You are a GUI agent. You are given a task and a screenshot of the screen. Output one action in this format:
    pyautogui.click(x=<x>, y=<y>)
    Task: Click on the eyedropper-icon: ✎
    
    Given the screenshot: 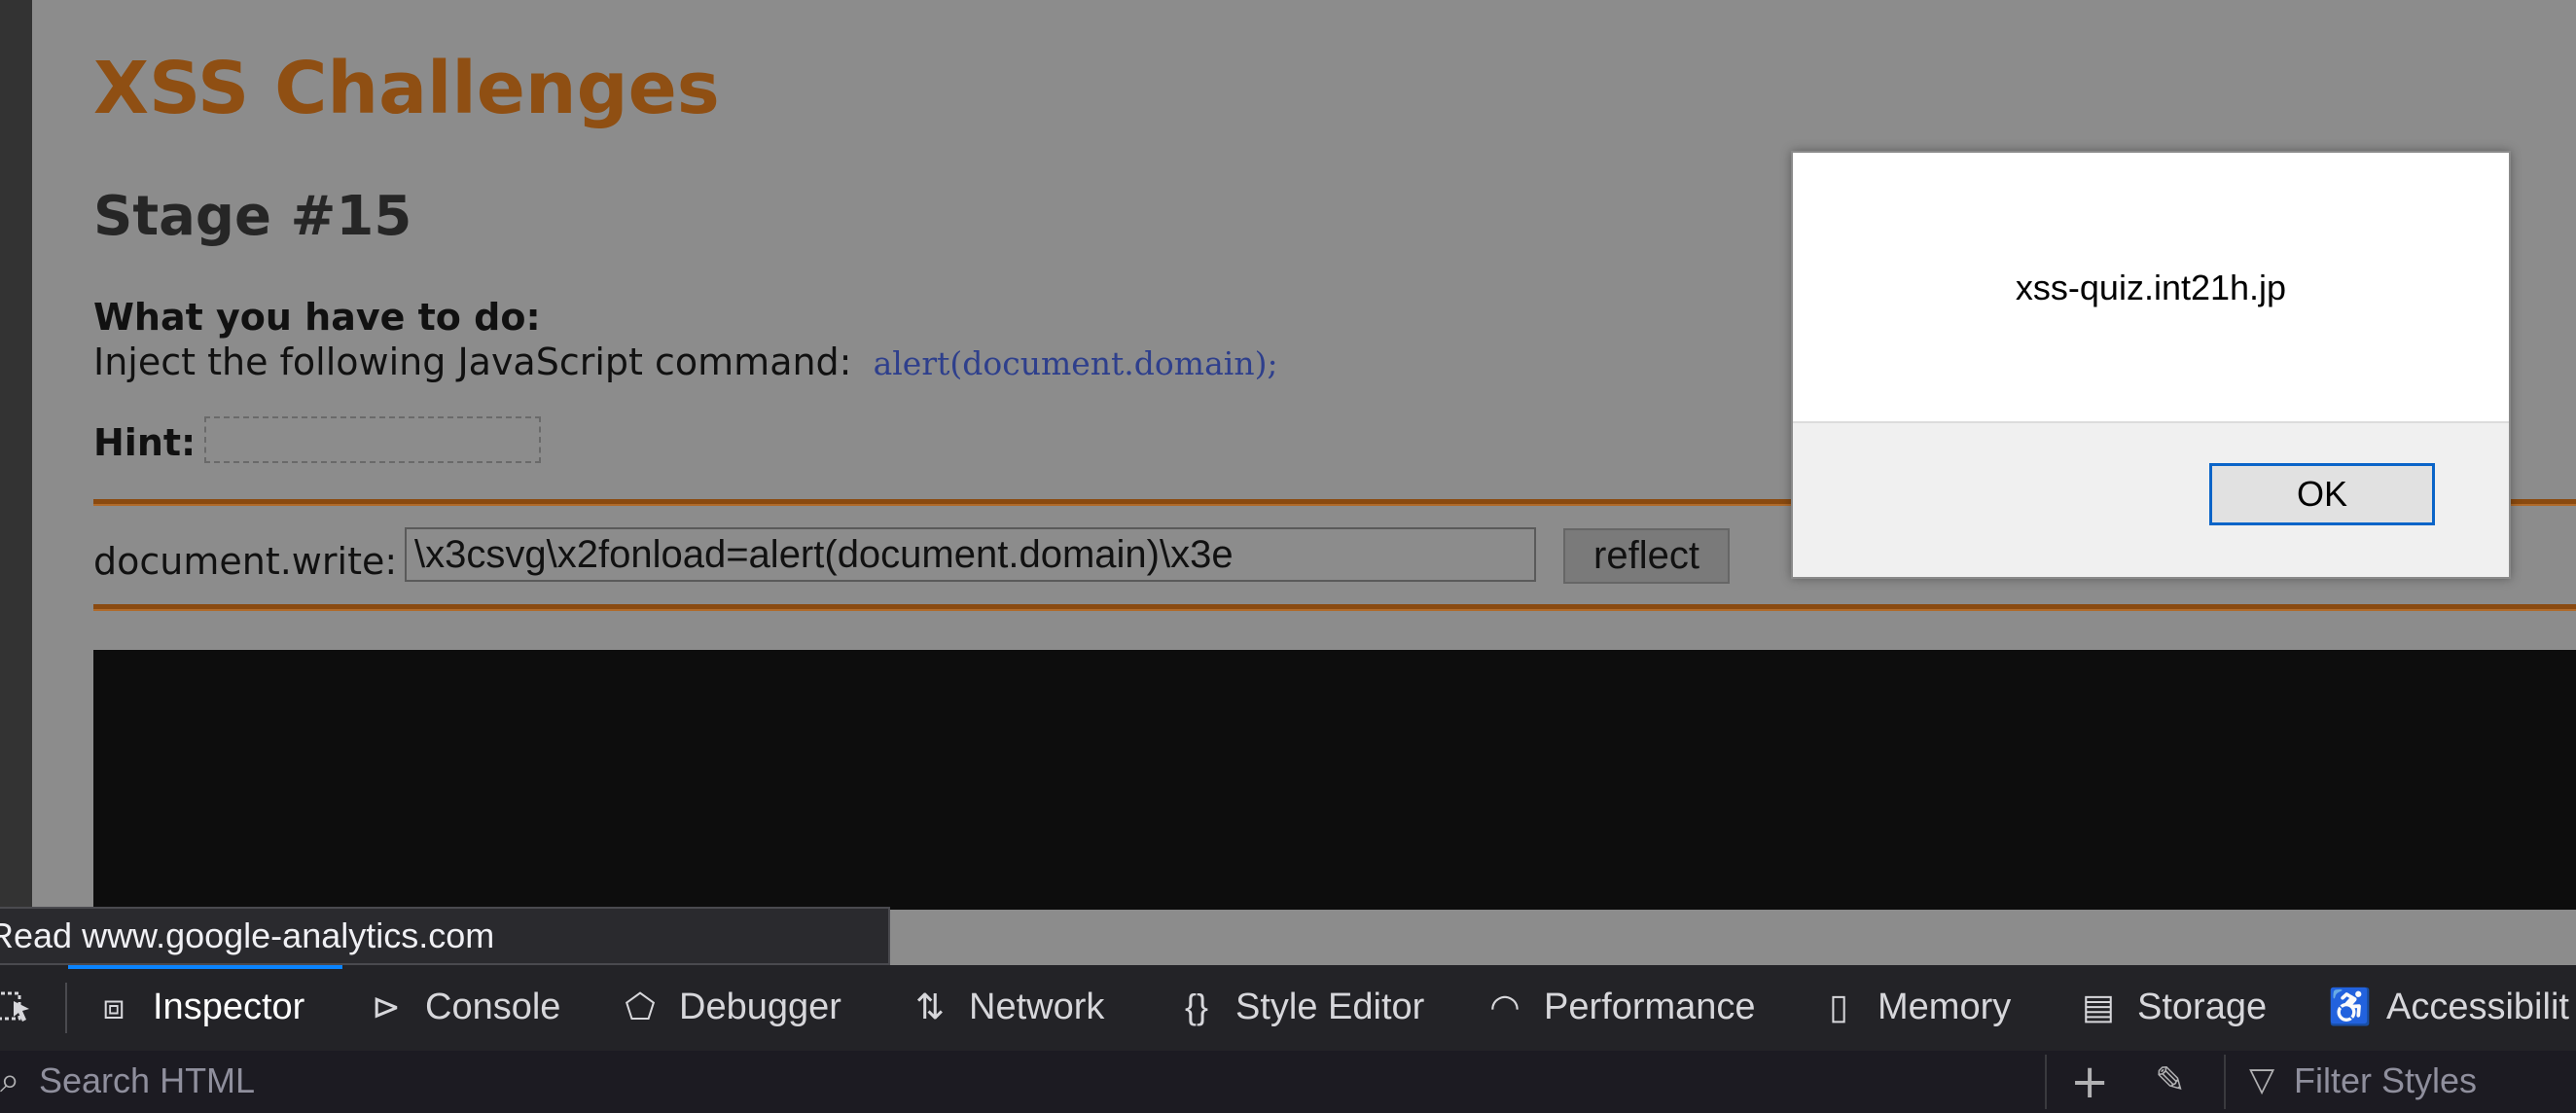 What is the action you would take?
    pyautogui.click(x=2170, y=1080)
    